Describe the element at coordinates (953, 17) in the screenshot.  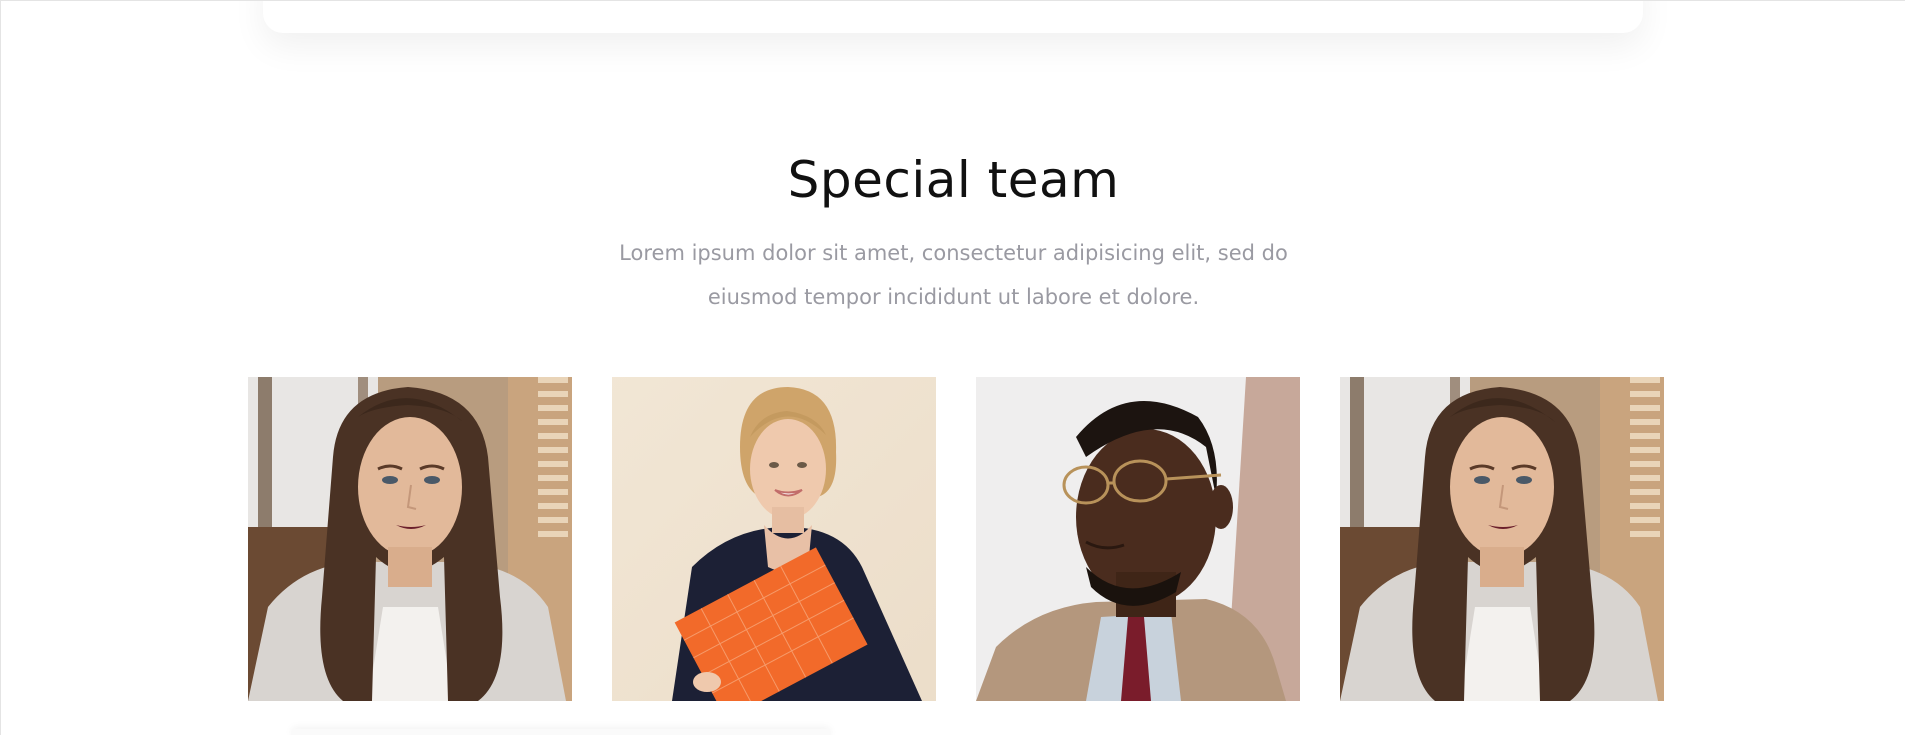
I see `top-card-edge` at that location.